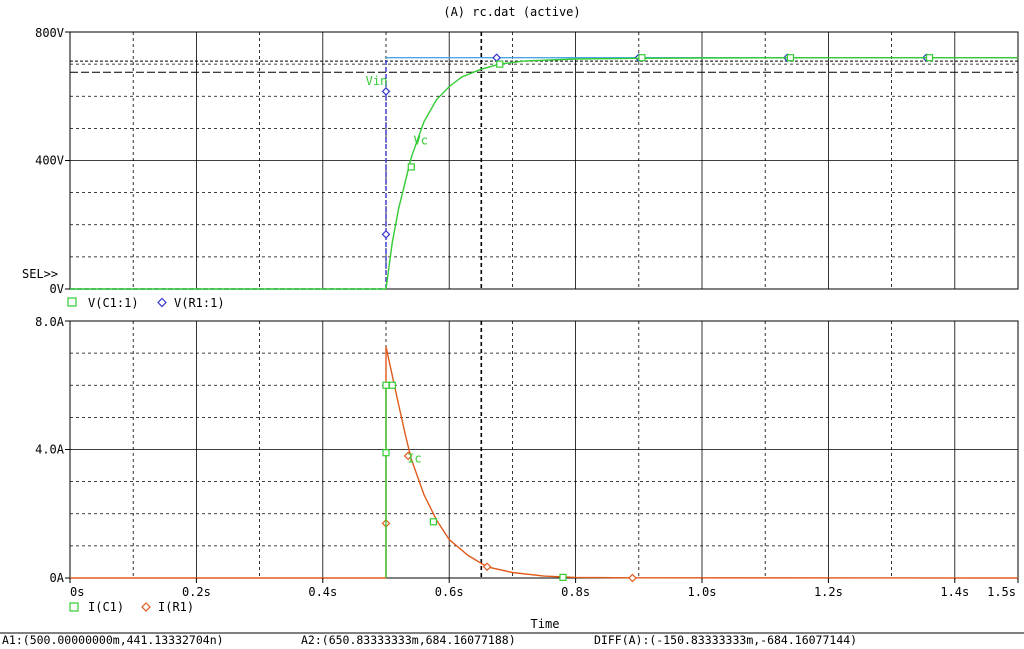 This screenshot has height=649, width=1024. I want to click on current-legend: I(C1) I(R1), so click(131, 607).